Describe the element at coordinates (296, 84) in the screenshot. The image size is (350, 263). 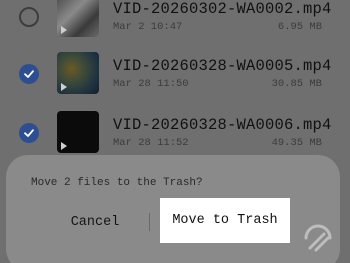
I see `file-size: 30.85 MB` at that location.